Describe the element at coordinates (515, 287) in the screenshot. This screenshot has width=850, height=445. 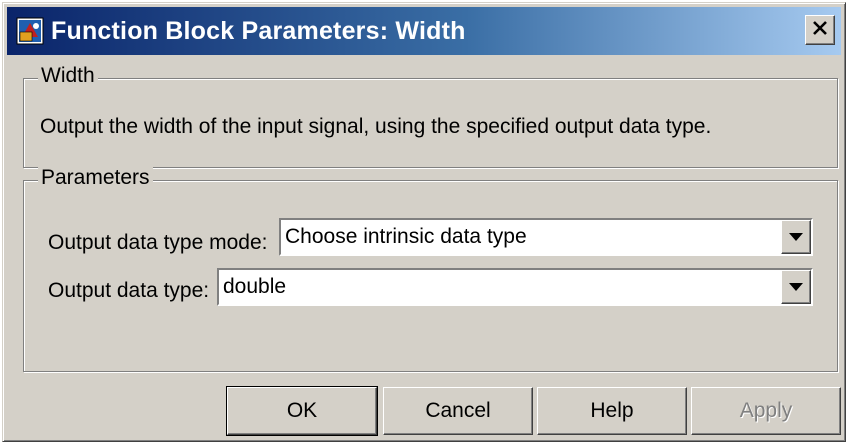
I see `output-data-type-select: double` at that location.